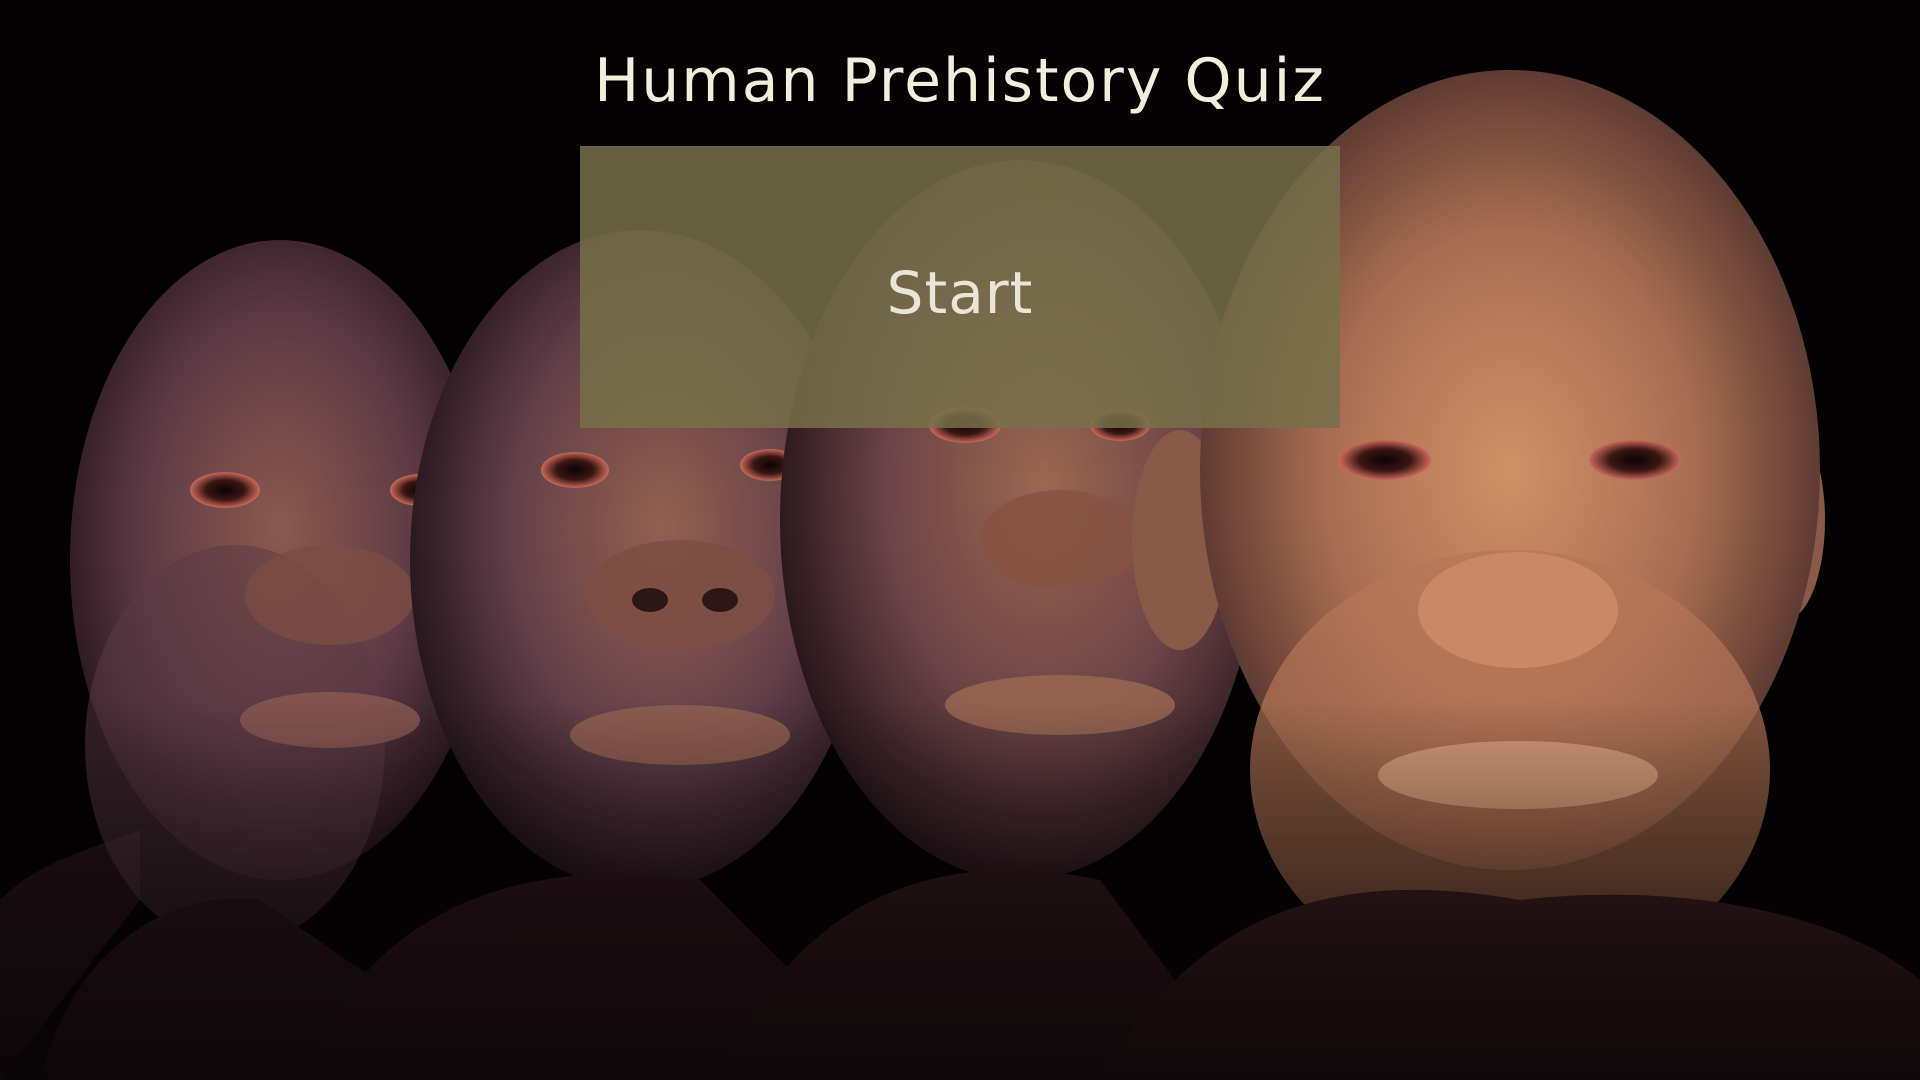  I want to click on start-button-label: Start, so click(960, 293).